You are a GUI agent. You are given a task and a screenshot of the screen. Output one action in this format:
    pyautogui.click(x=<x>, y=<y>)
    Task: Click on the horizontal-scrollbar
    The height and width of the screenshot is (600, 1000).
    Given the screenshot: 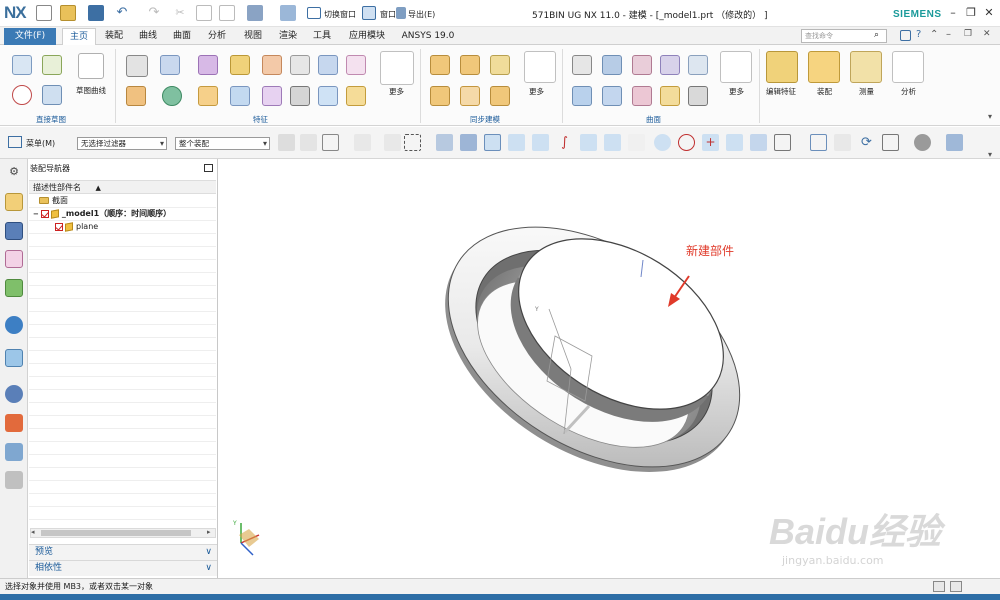 What is the action you would take?
    pyautogui.click(x=123, y=533)
    